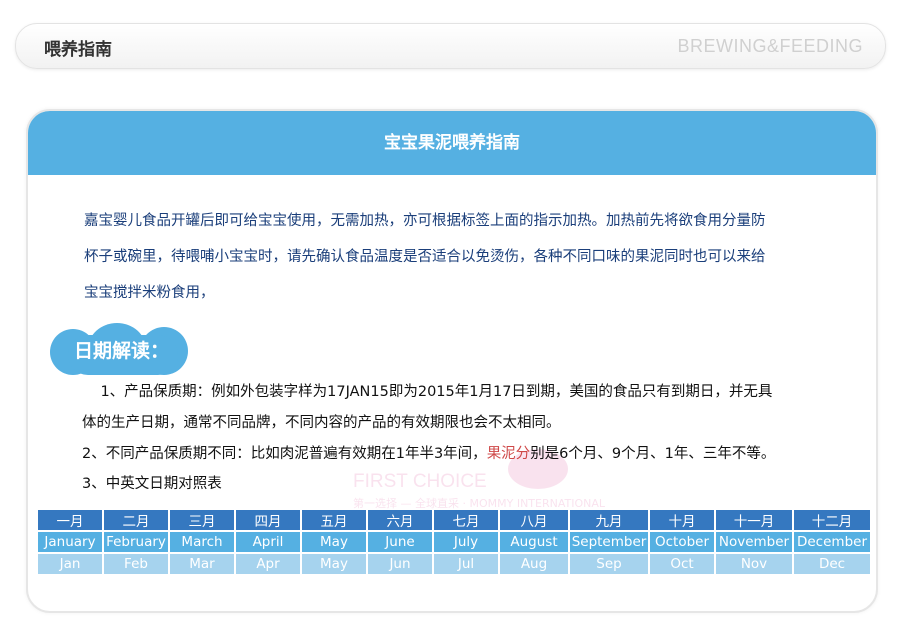 This screenshot has height=644, width=900. What do you see at coordinates (609, 564) in the screenshot?
I see `month-cell: Sep` at bounding box center [609, 564].